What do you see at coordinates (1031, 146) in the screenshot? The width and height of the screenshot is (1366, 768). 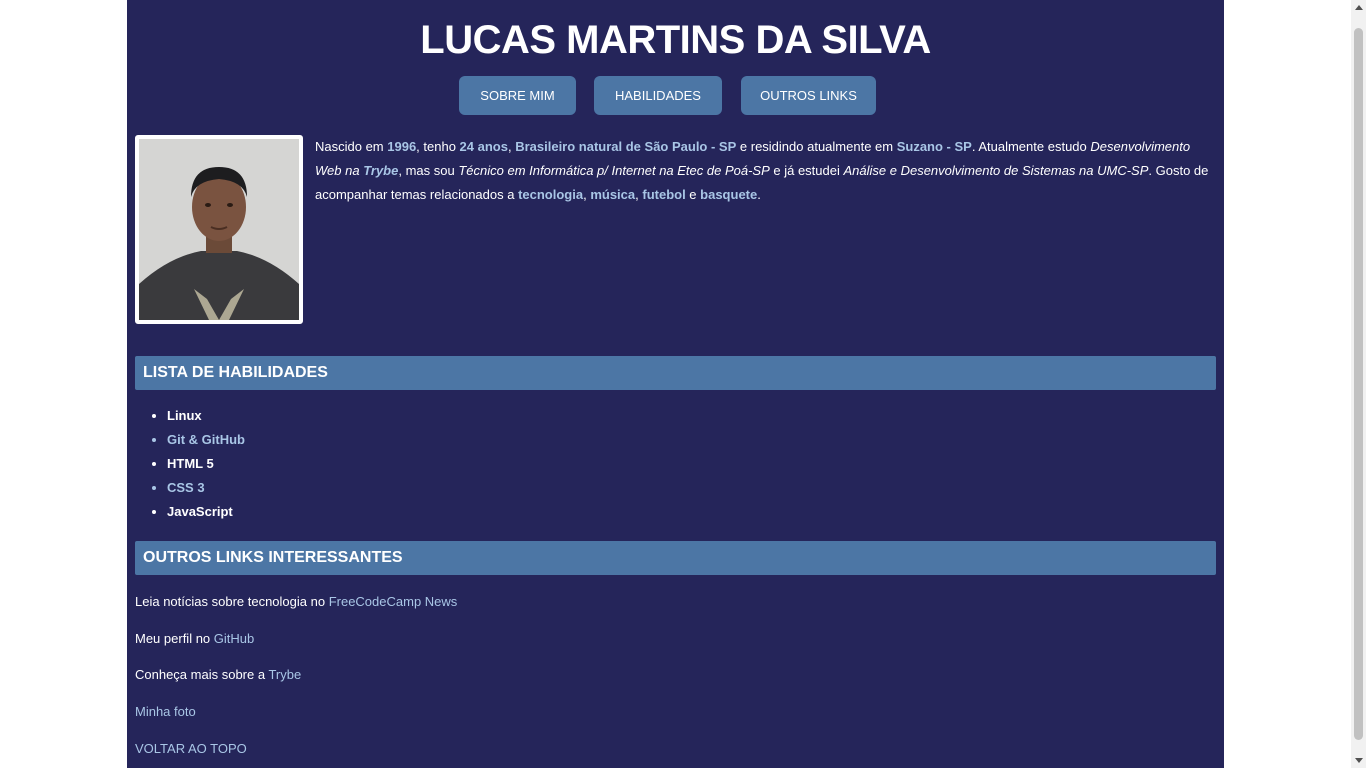 I see `bio-text: . Atualmente estudo` at bounding box center [1031, 146].